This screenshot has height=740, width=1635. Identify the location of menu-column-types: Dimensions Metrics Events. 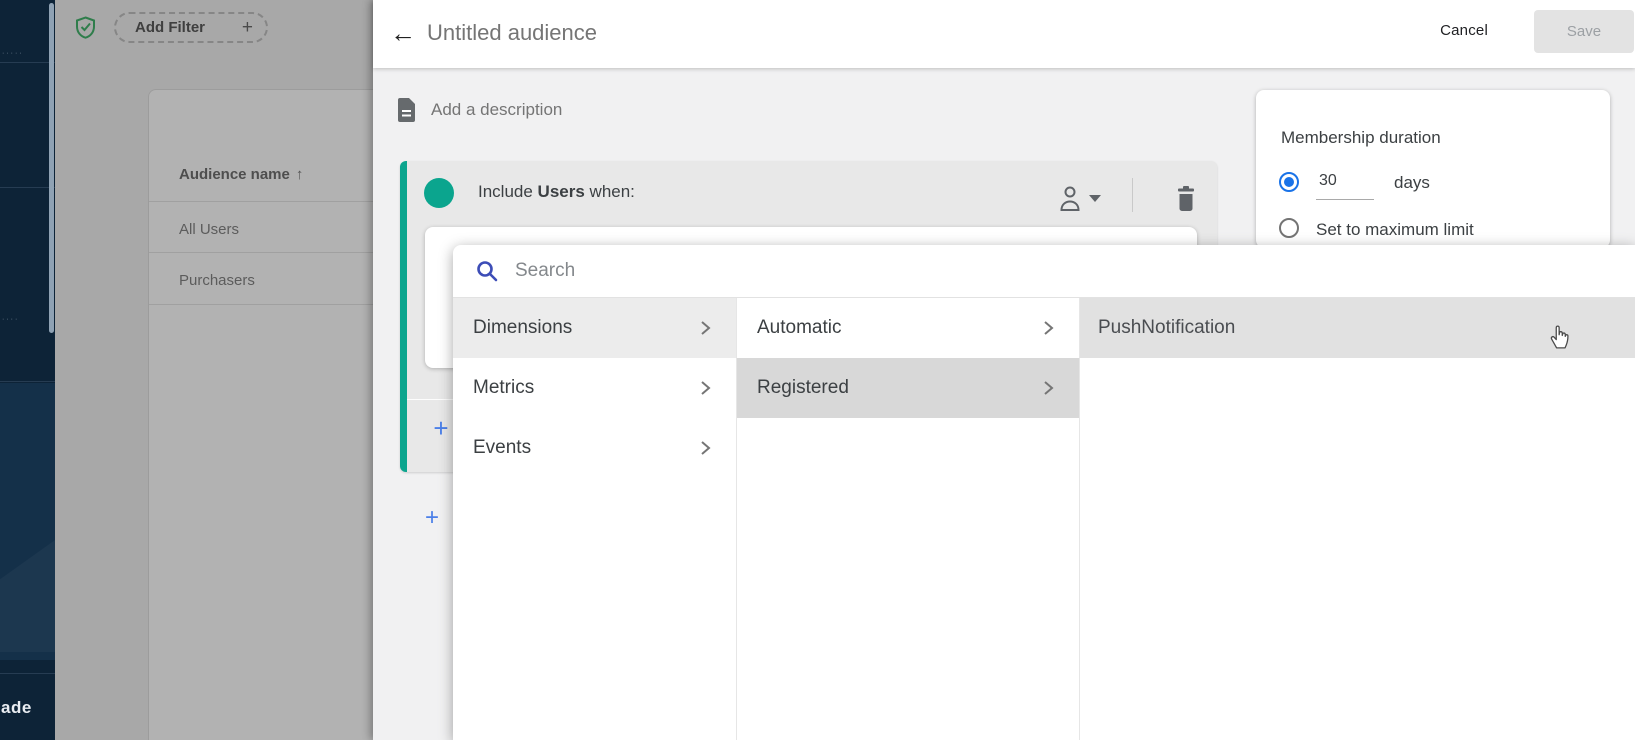
(595, 519).